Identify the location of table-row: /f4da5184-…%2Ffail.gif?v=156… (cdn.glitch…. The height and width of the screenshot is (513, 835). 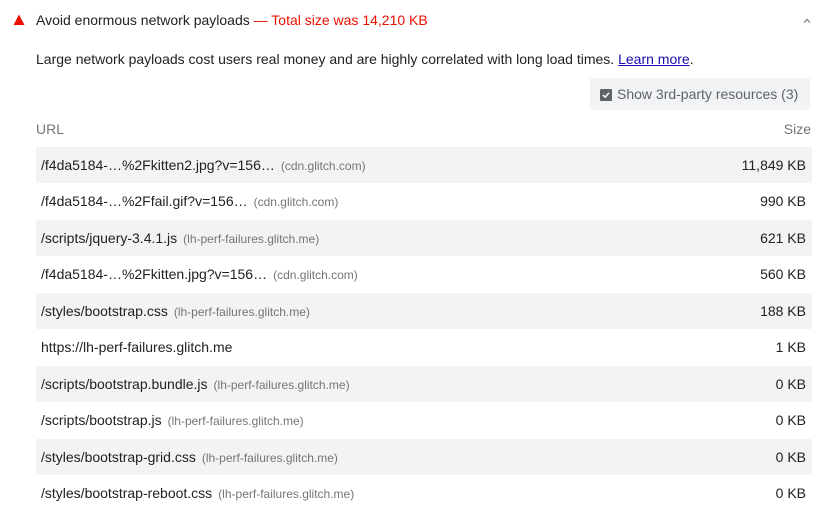
(424, 201).